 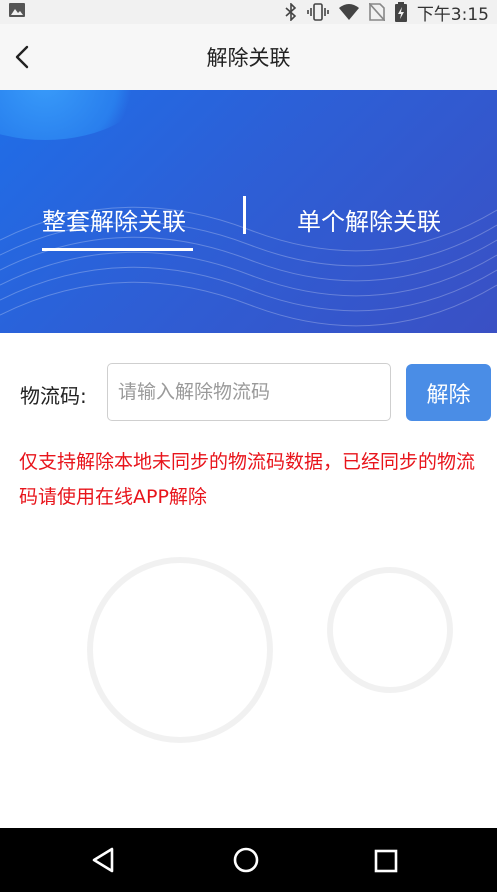 What do you see at coordinates (386, 861) in the screenshot?
I see `nav-recent-icon` at bounding box center [386, 861].